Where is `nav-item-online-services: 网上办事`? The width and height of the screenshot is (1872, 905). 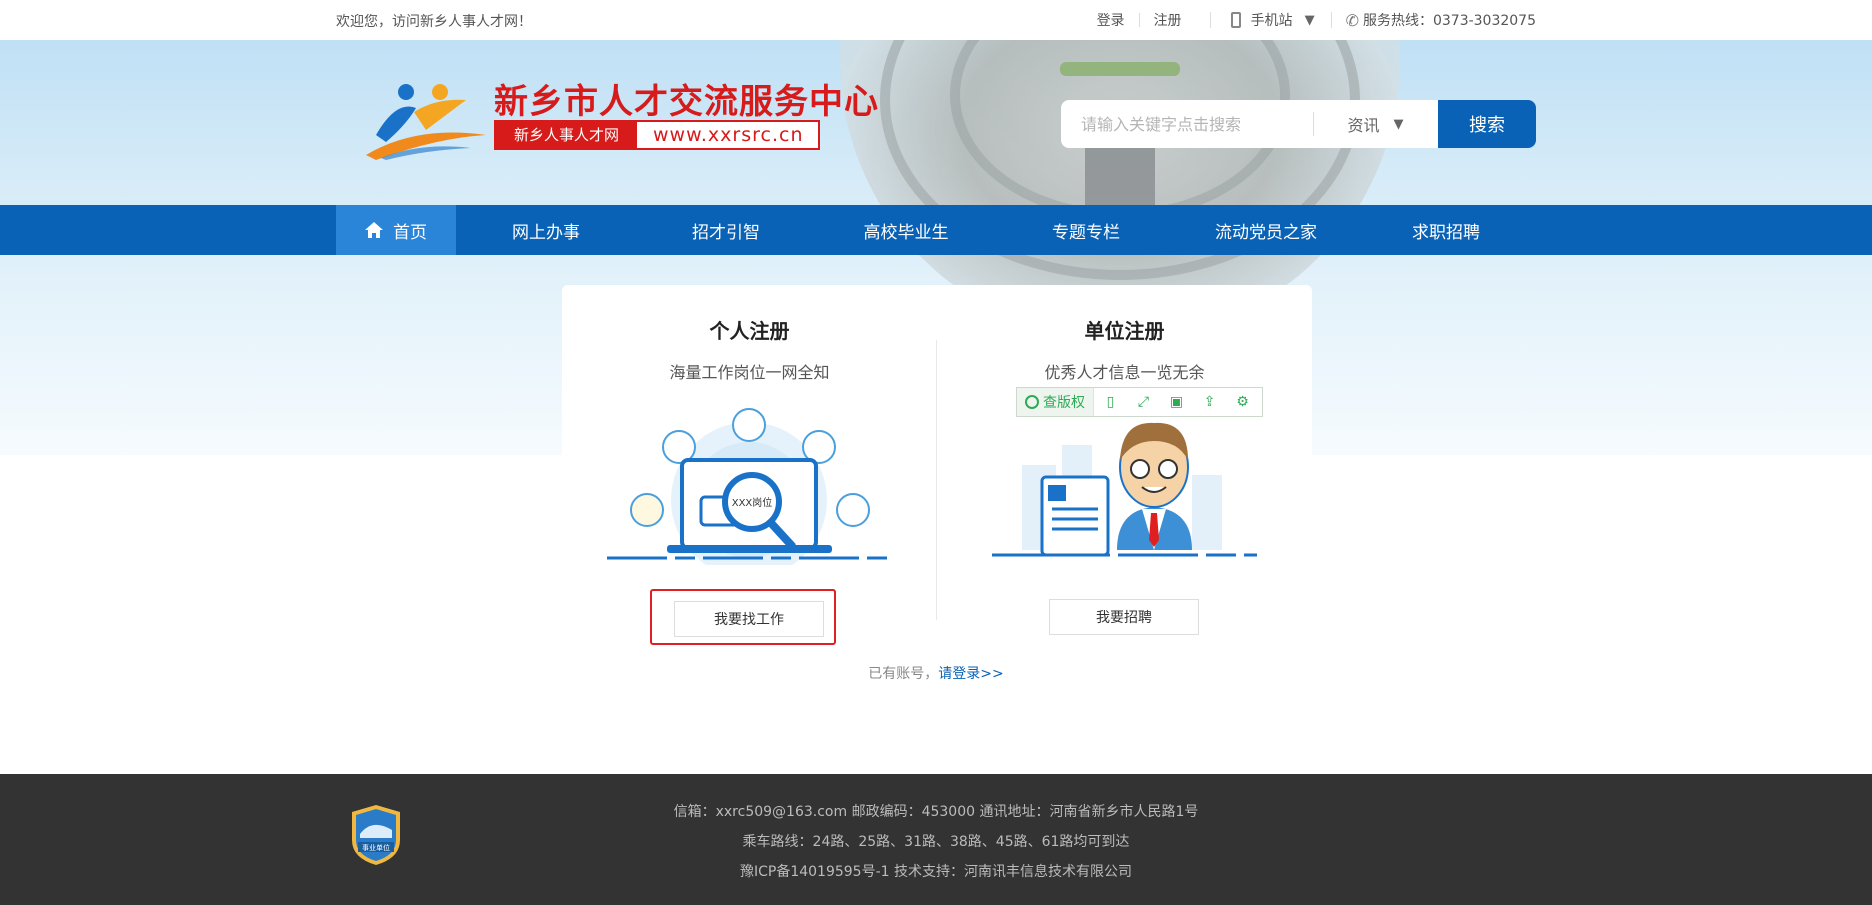
nav-item-online-services: 网上办事 is located at coordinates (546, 230).